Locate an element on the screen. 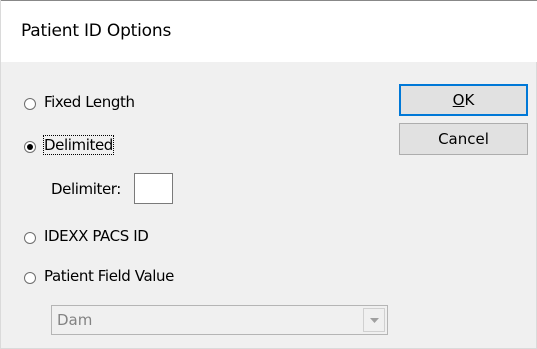 The height and width of the screenshot is (349, 537). delimiter-label: Delimiter: is located at coordinates (86, 189).